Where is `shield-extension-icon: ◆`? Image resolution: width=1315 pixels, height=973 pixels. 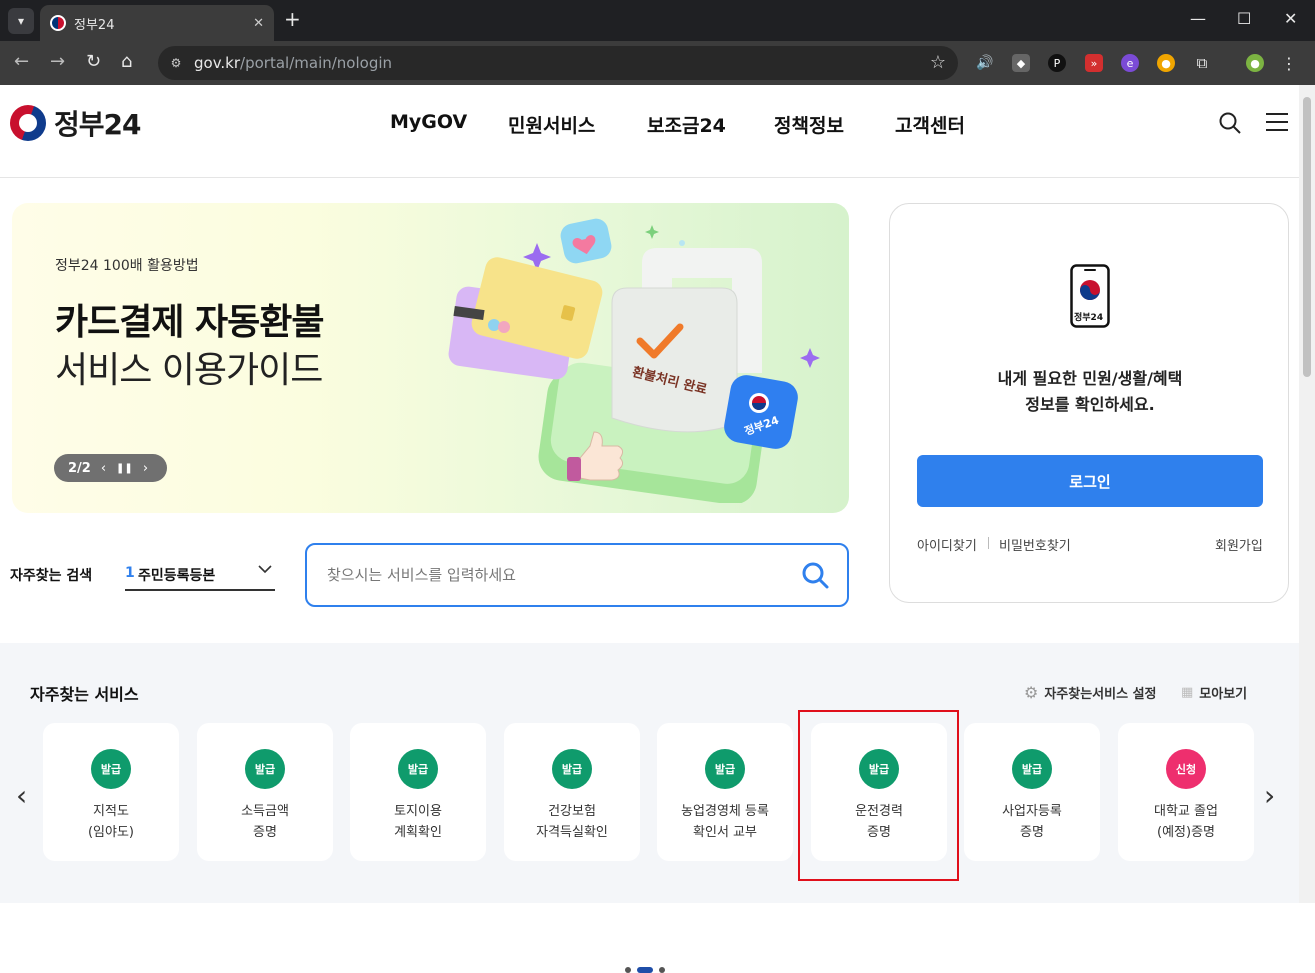
shield-extension-icon: ◆ is located at coordinates (1021, 63).